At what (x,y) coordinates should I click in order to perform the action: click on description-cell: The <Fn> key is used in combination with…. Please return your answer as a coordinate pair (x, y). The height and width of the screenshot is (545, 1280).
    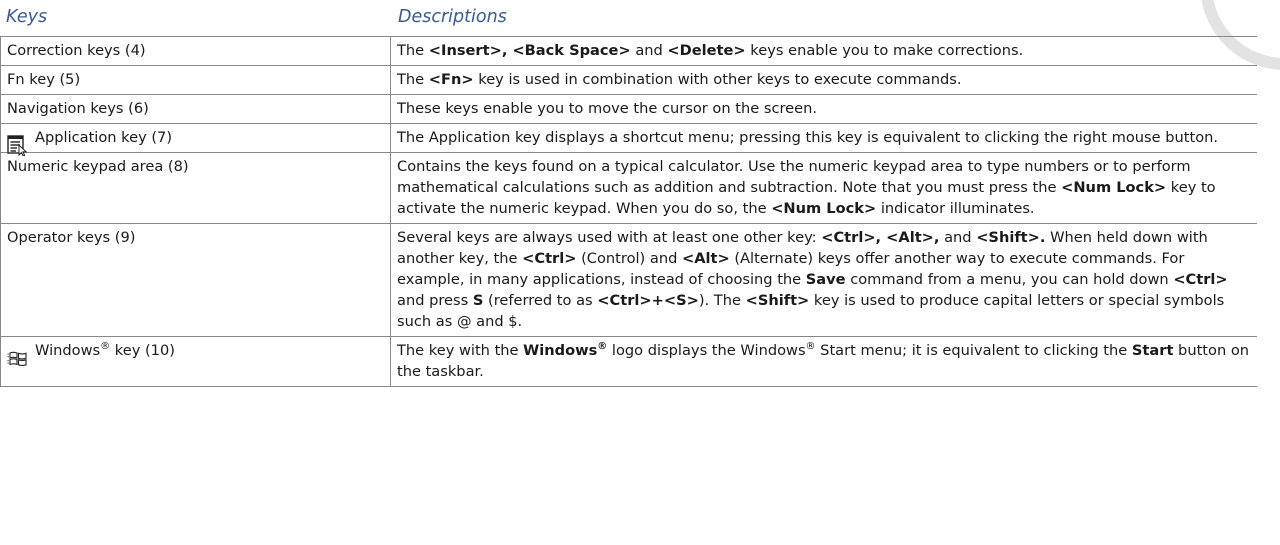
    Looking at the image, I should click on (823, 80).